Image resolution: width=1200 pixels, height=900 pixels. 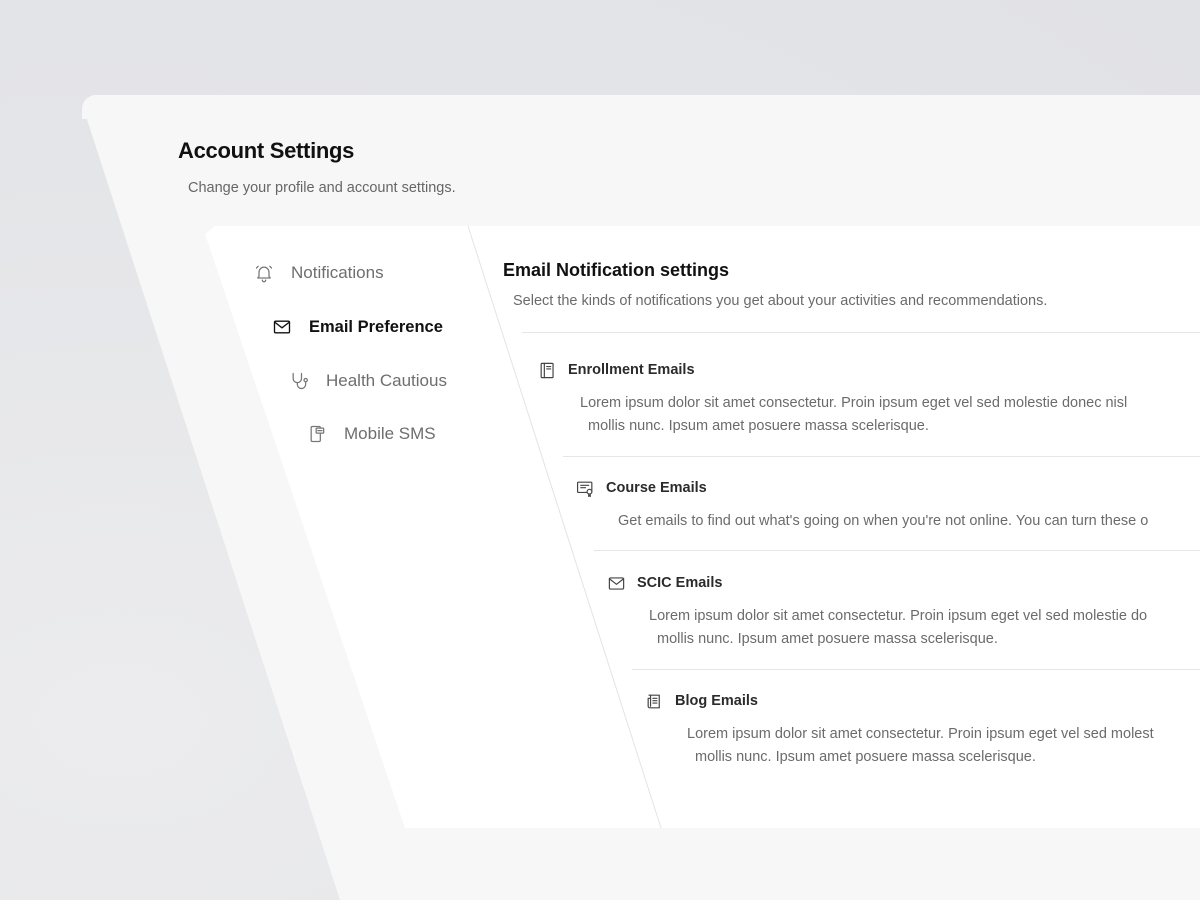 I want to click on sidebar-item-label: Health Cautious, so click(x=386, y=380).